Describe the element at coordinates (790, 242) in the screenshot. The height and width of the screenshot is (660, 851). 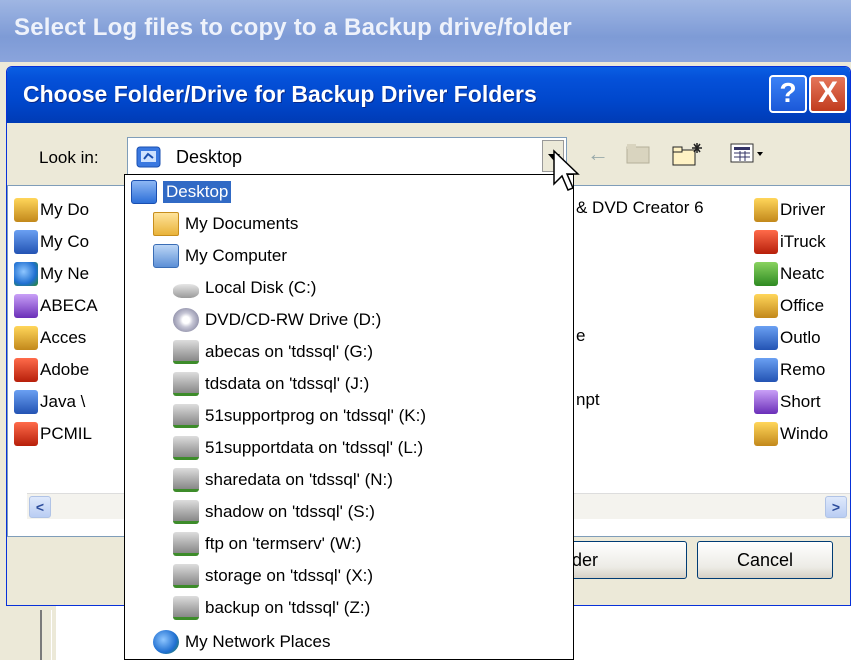
I see `list-item: iTruck` at that location.